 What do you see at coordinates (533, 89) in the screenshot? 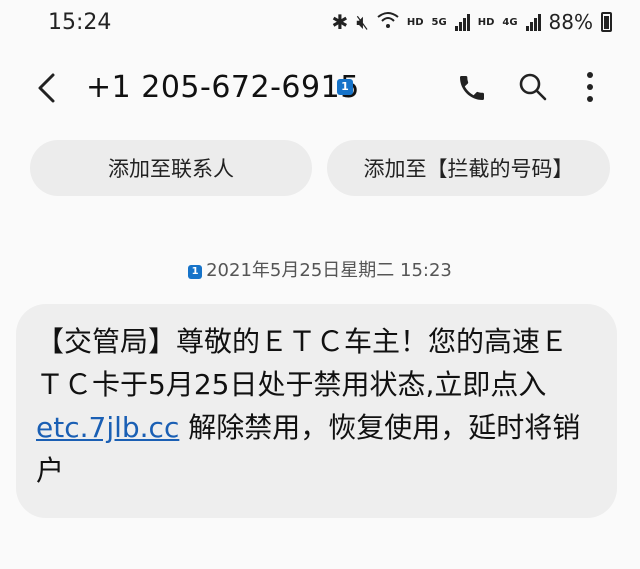
I see `search-icon` at bounding box center [533, 89].